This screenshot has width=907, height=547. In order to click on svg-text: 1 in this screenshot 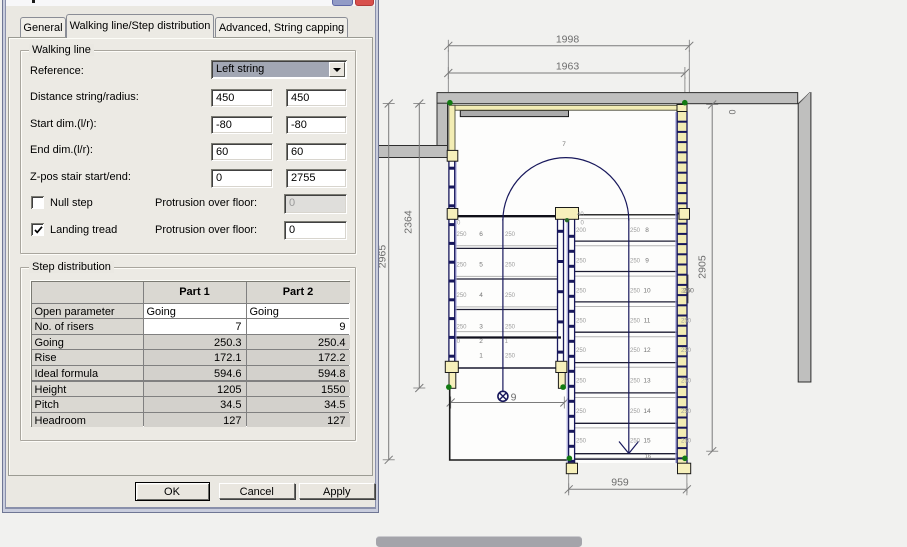, I will do `click(481, 356)`.